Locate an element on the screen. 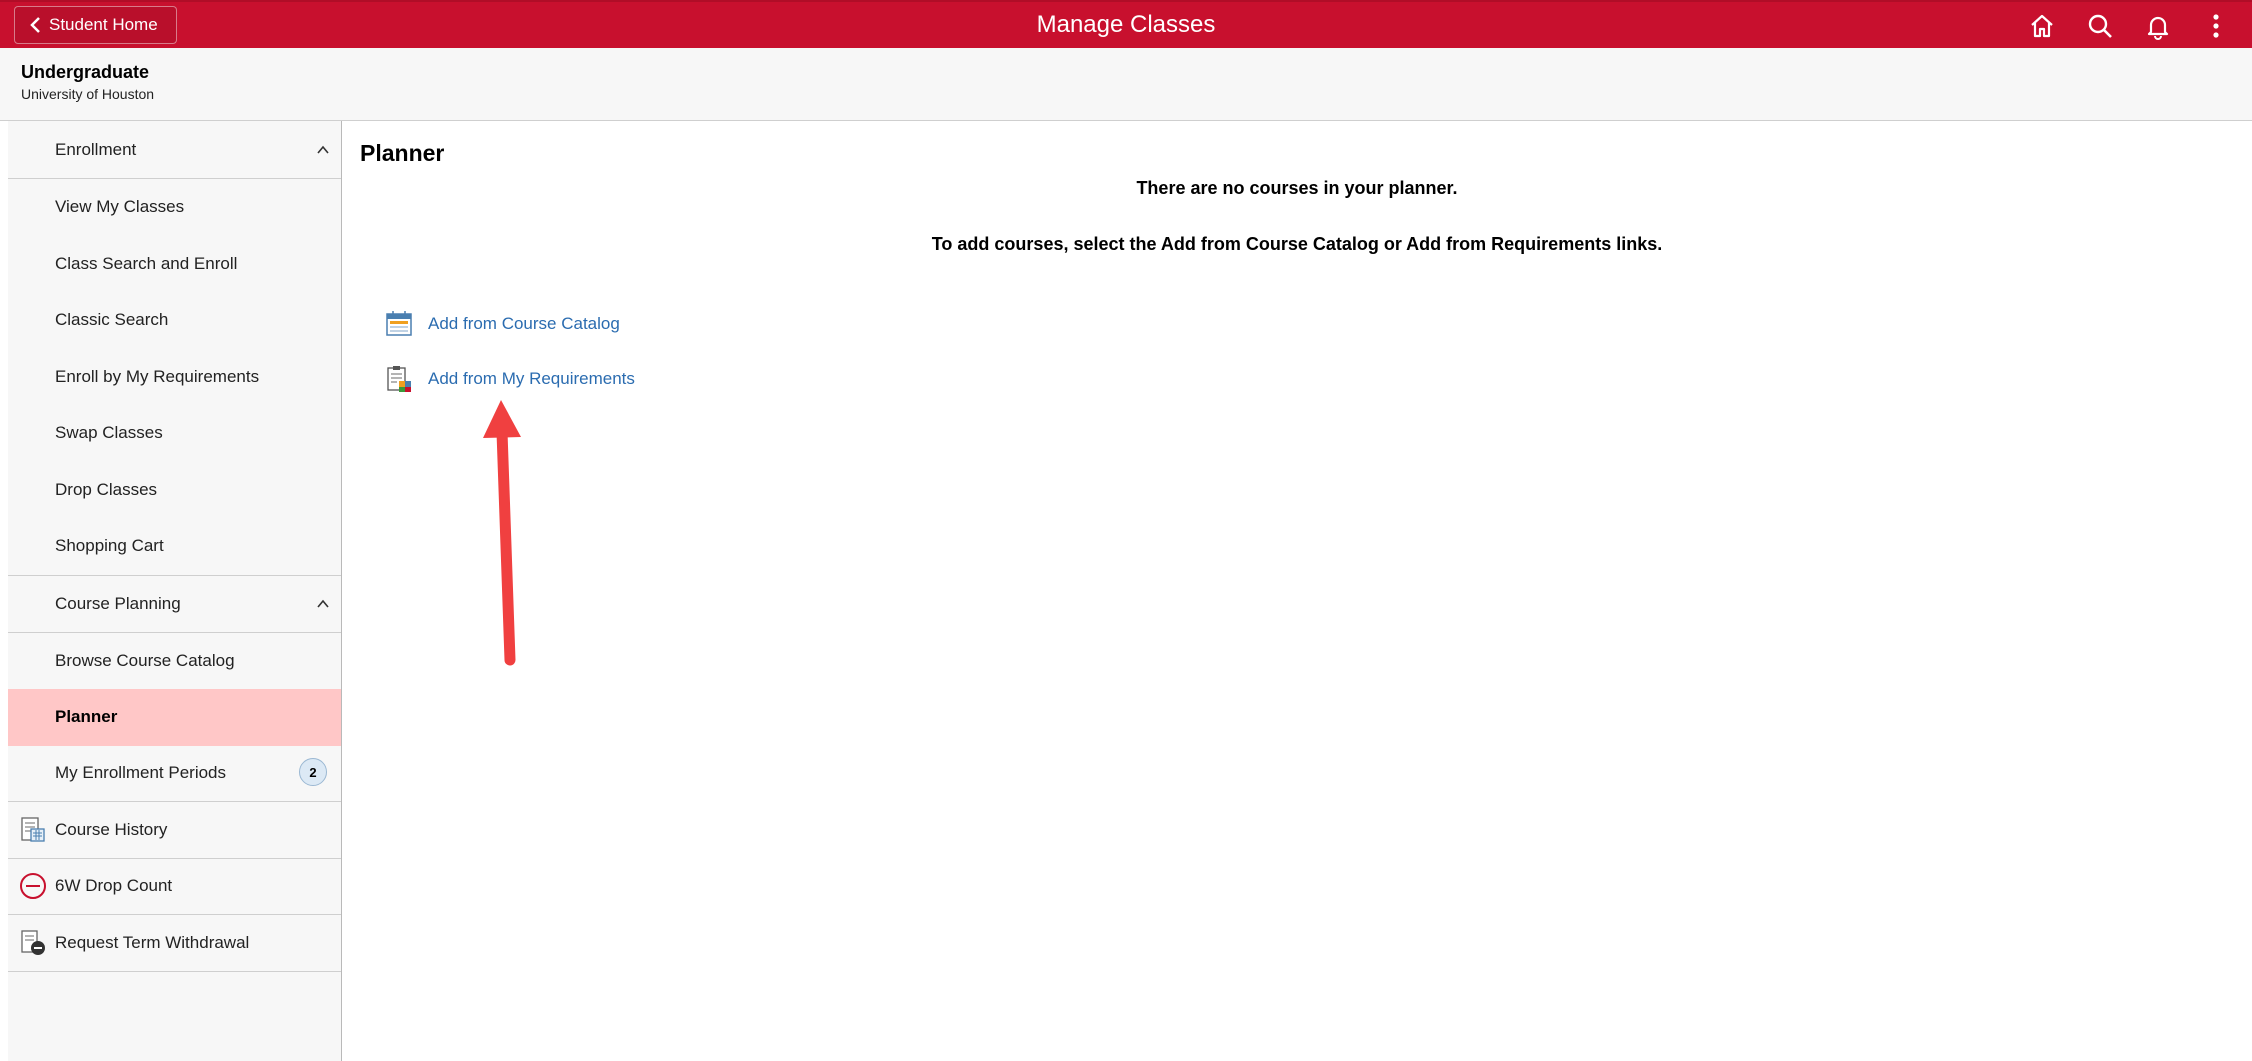  sidebar-item-label: Course History is located at coordinates (111, 829).